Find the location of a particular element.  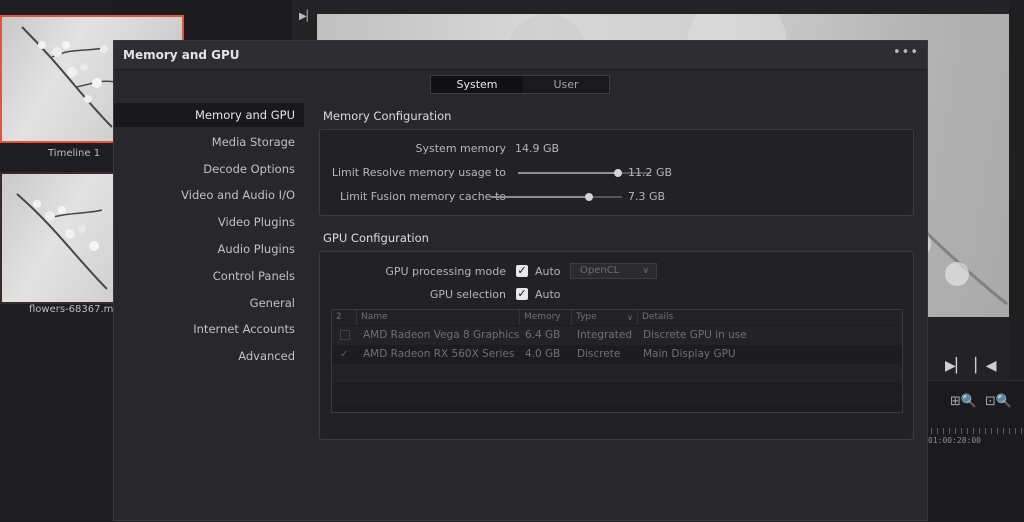

fusion-limit-label: Limit Fusion memory cache to is located at coordinates (422, 196).